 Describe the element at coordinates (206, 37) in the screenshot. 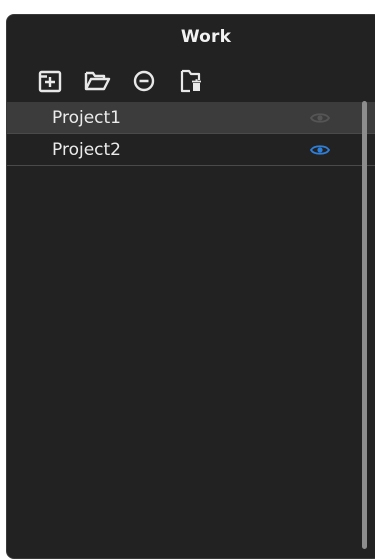

I see `panel-title: Work` at that location.